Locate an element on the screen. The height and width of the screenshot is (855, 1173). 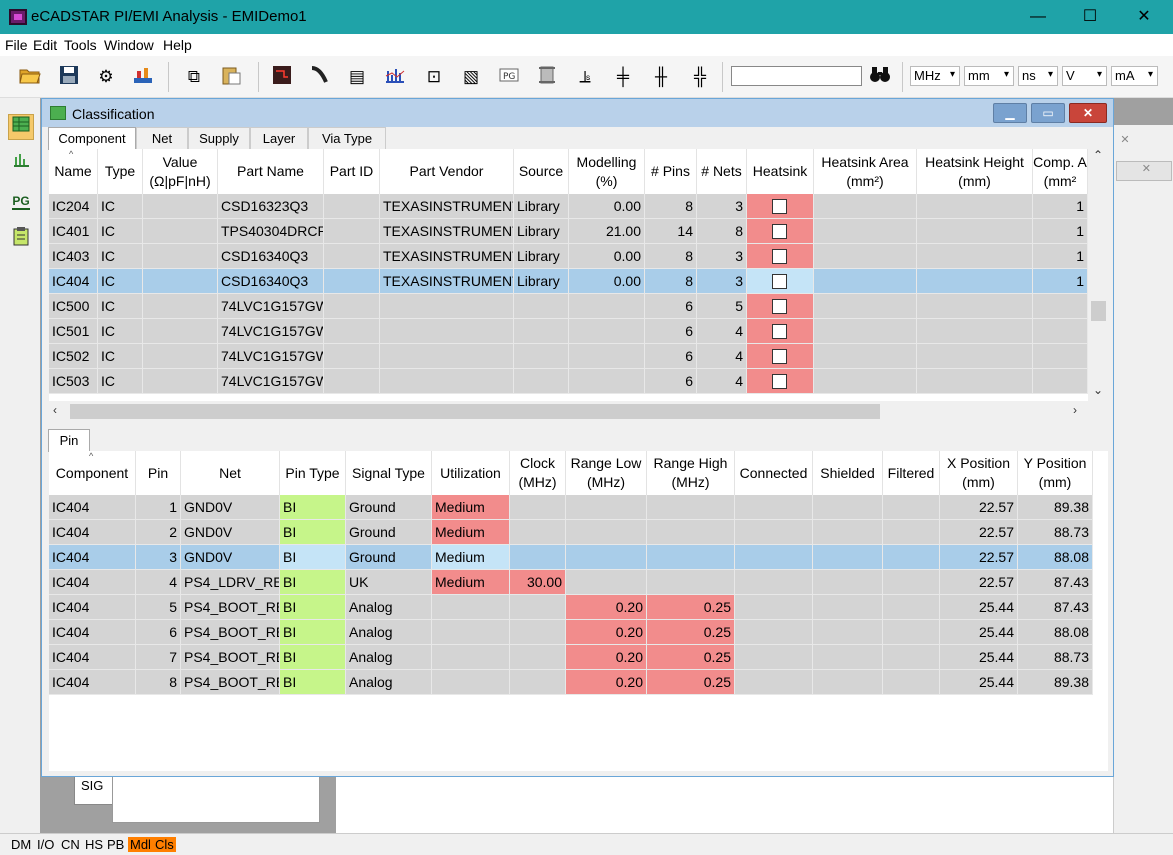
component-column-header: Source is located at coordinates (541, 171).